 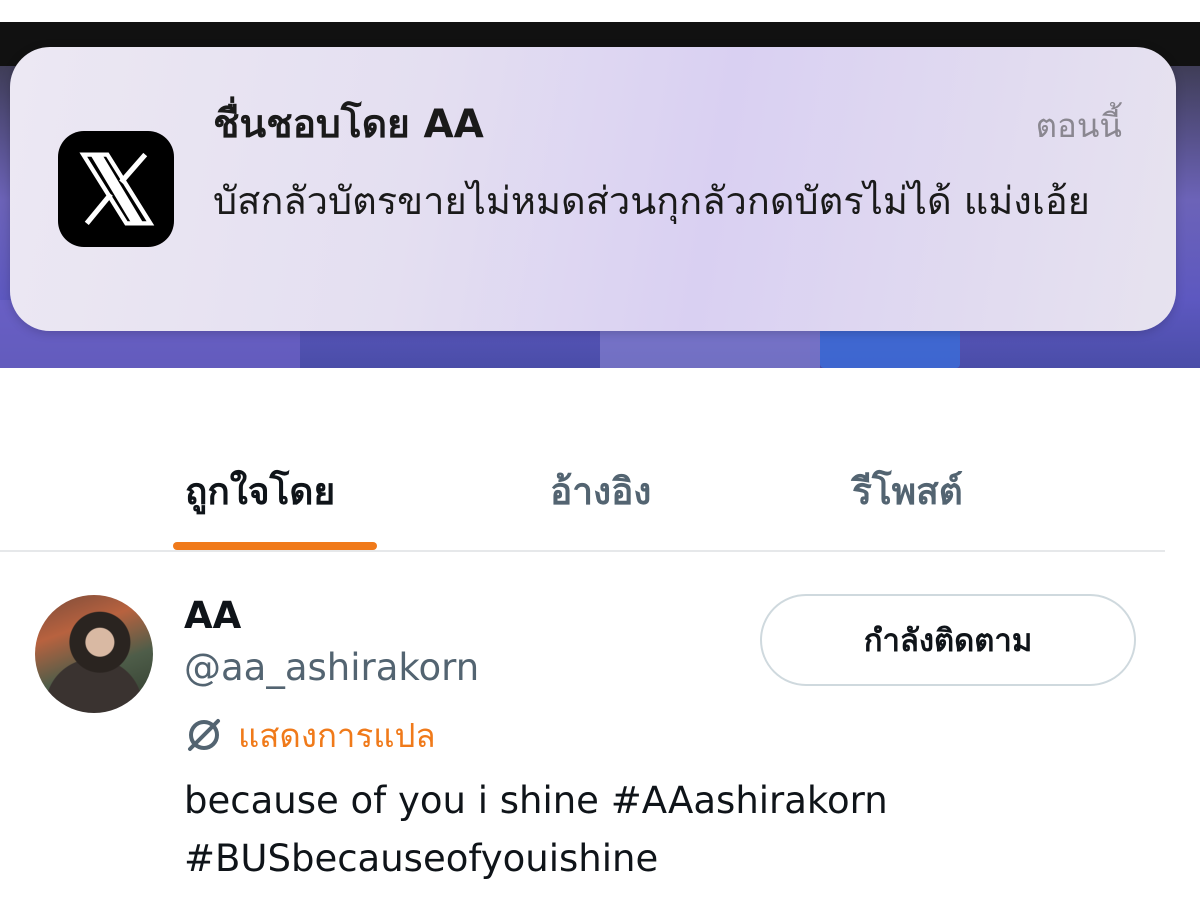 I want to click on background-shape, so click(x=710, y=349).